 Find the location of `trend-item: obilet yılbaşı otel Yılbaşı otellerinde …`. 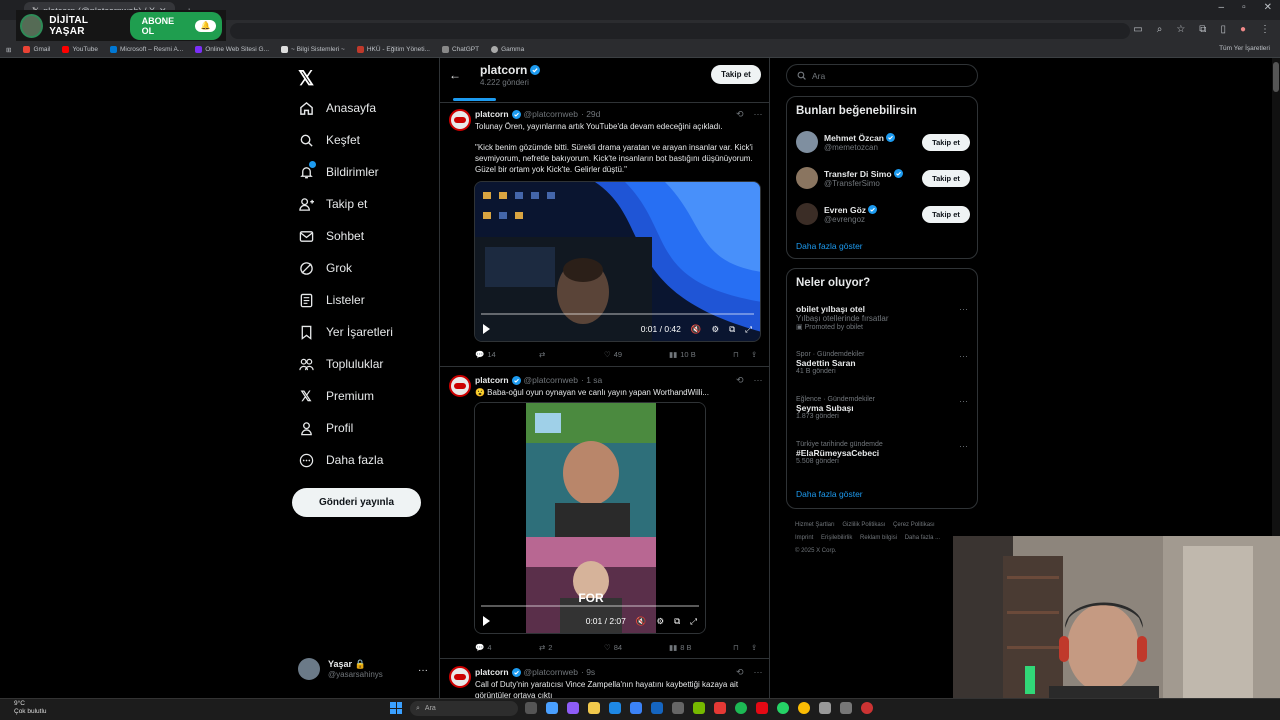

trend-item: obilet yılbaşı otel Yılbaşı otellerinde … is located at coordinates (883, 317).